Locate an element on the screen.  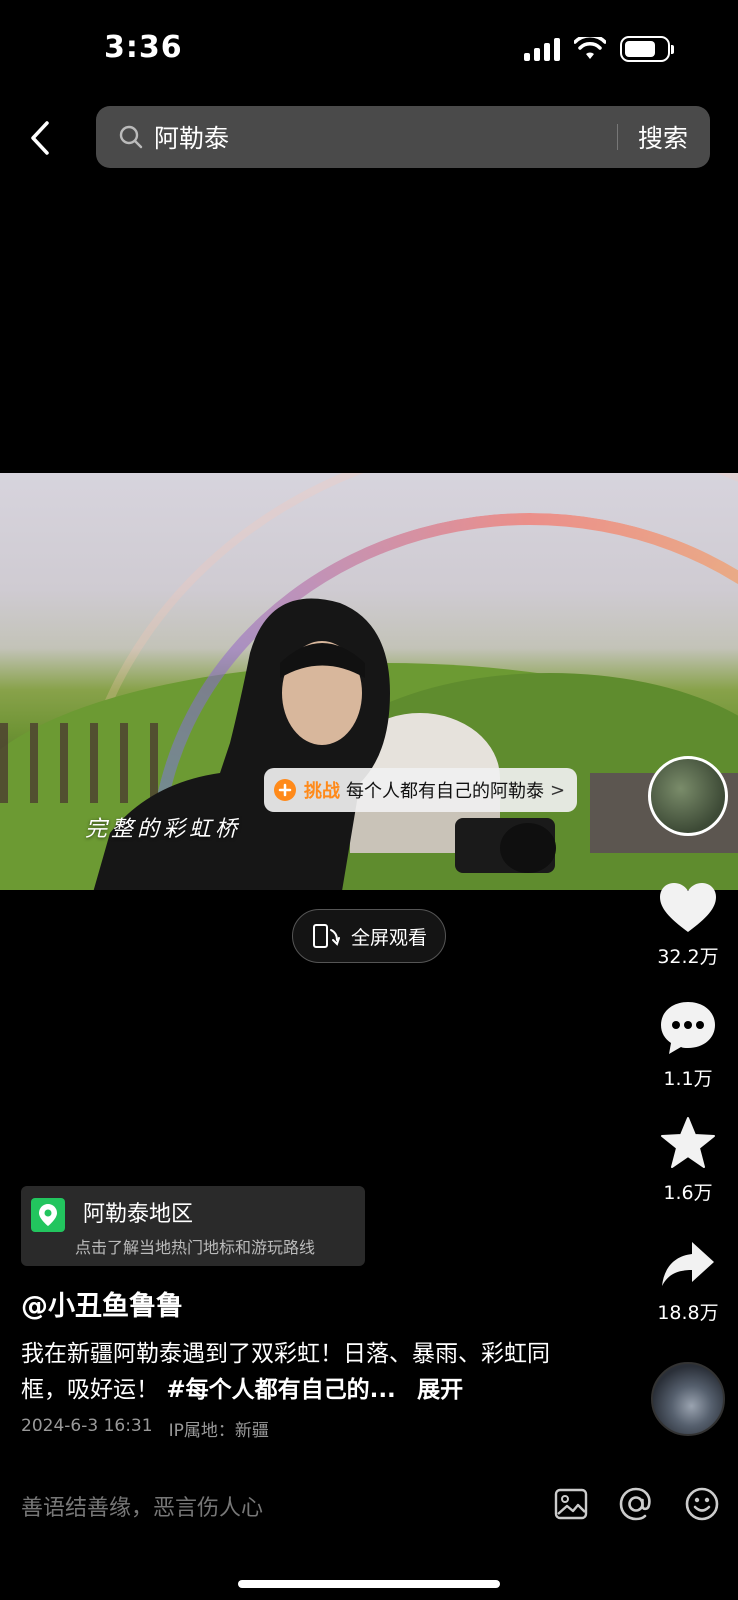
fullscreen-button: 全屏观看 is located at coordinates (369, 936).